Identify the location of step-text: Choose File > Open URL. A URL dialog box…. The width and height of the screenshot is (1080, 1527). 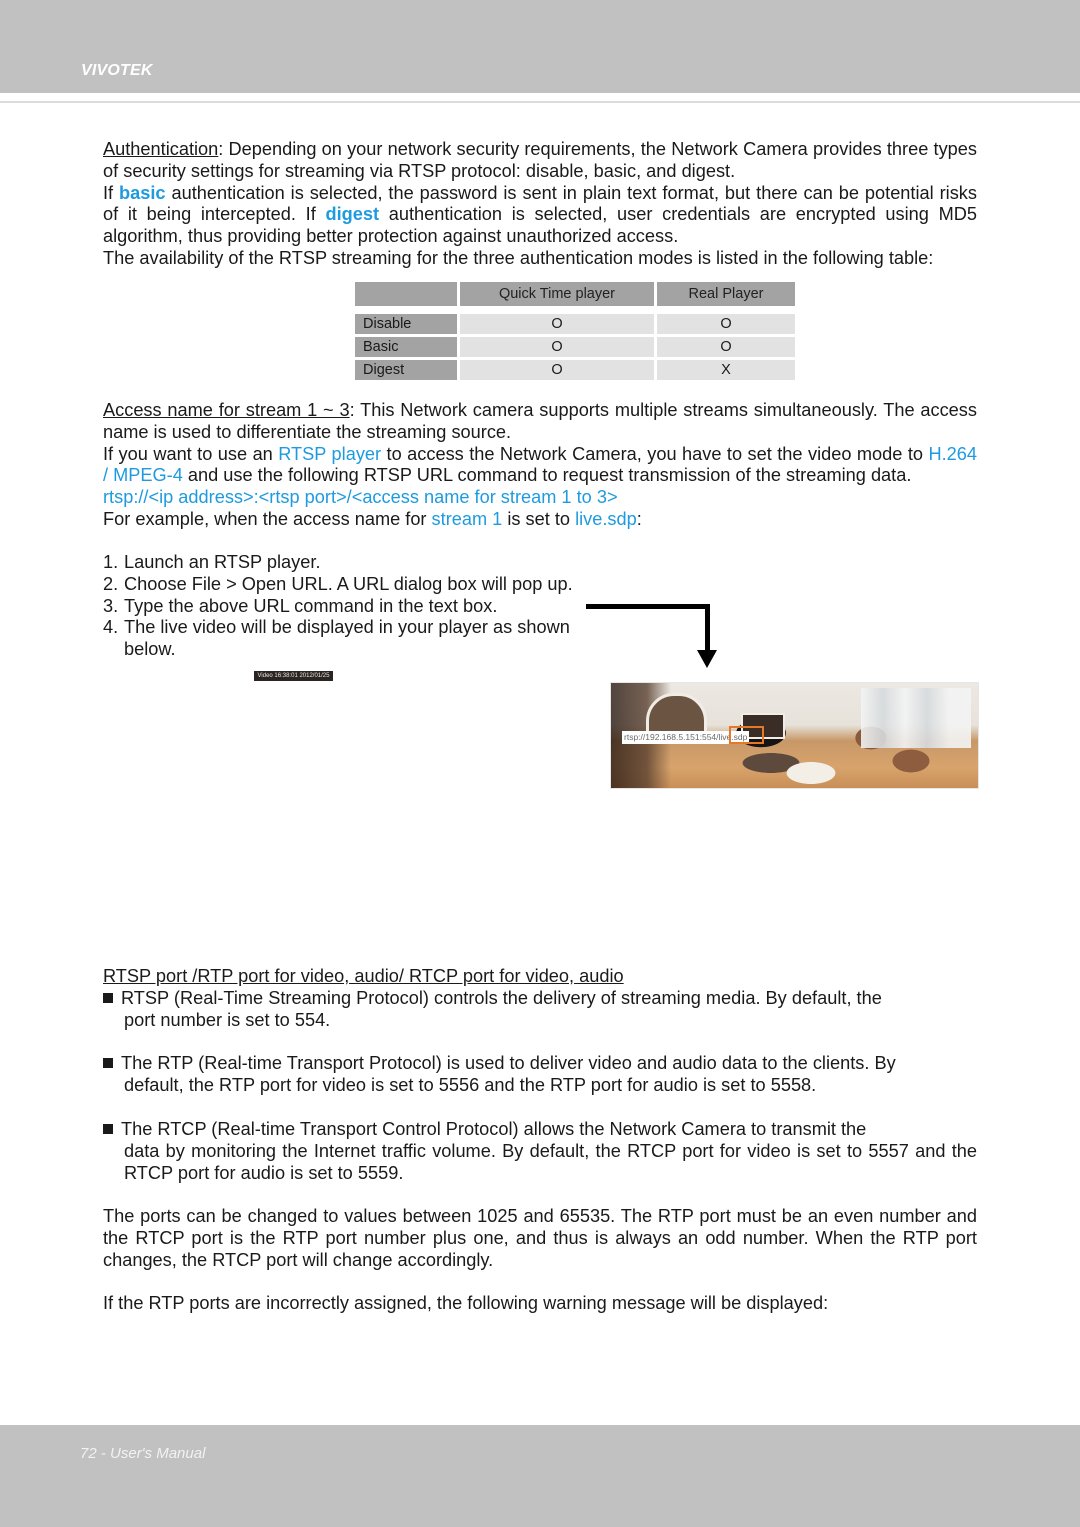
(348, 583).